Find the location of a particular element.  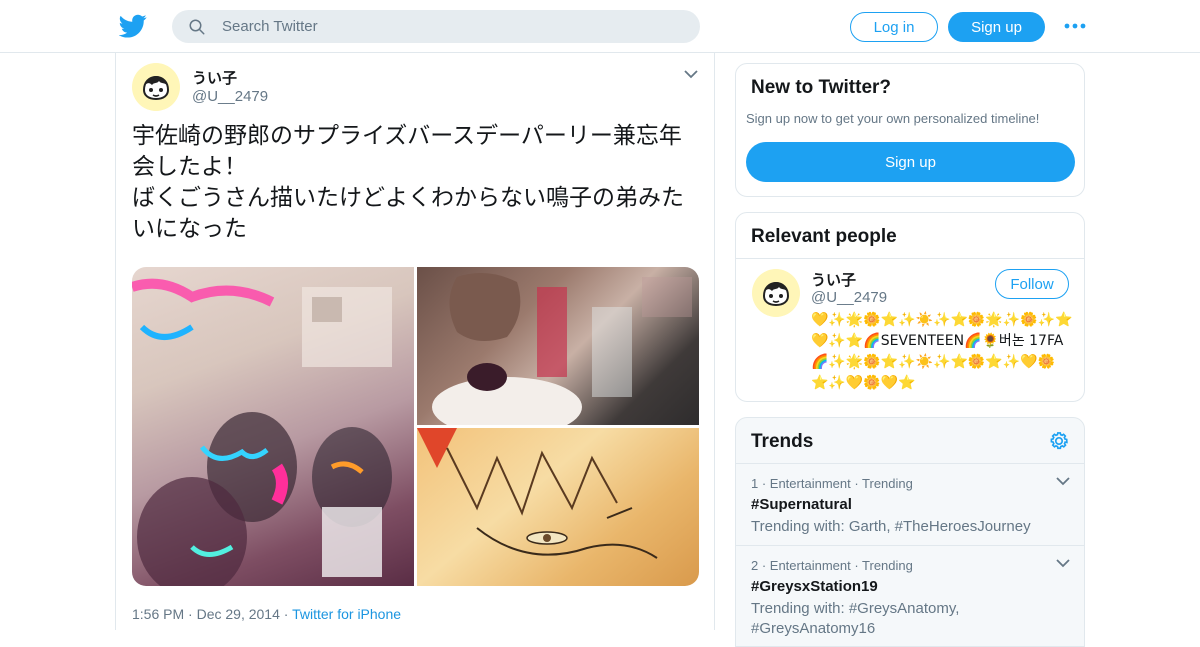

twitter-bird-icon is located at coordinates (133, 26).